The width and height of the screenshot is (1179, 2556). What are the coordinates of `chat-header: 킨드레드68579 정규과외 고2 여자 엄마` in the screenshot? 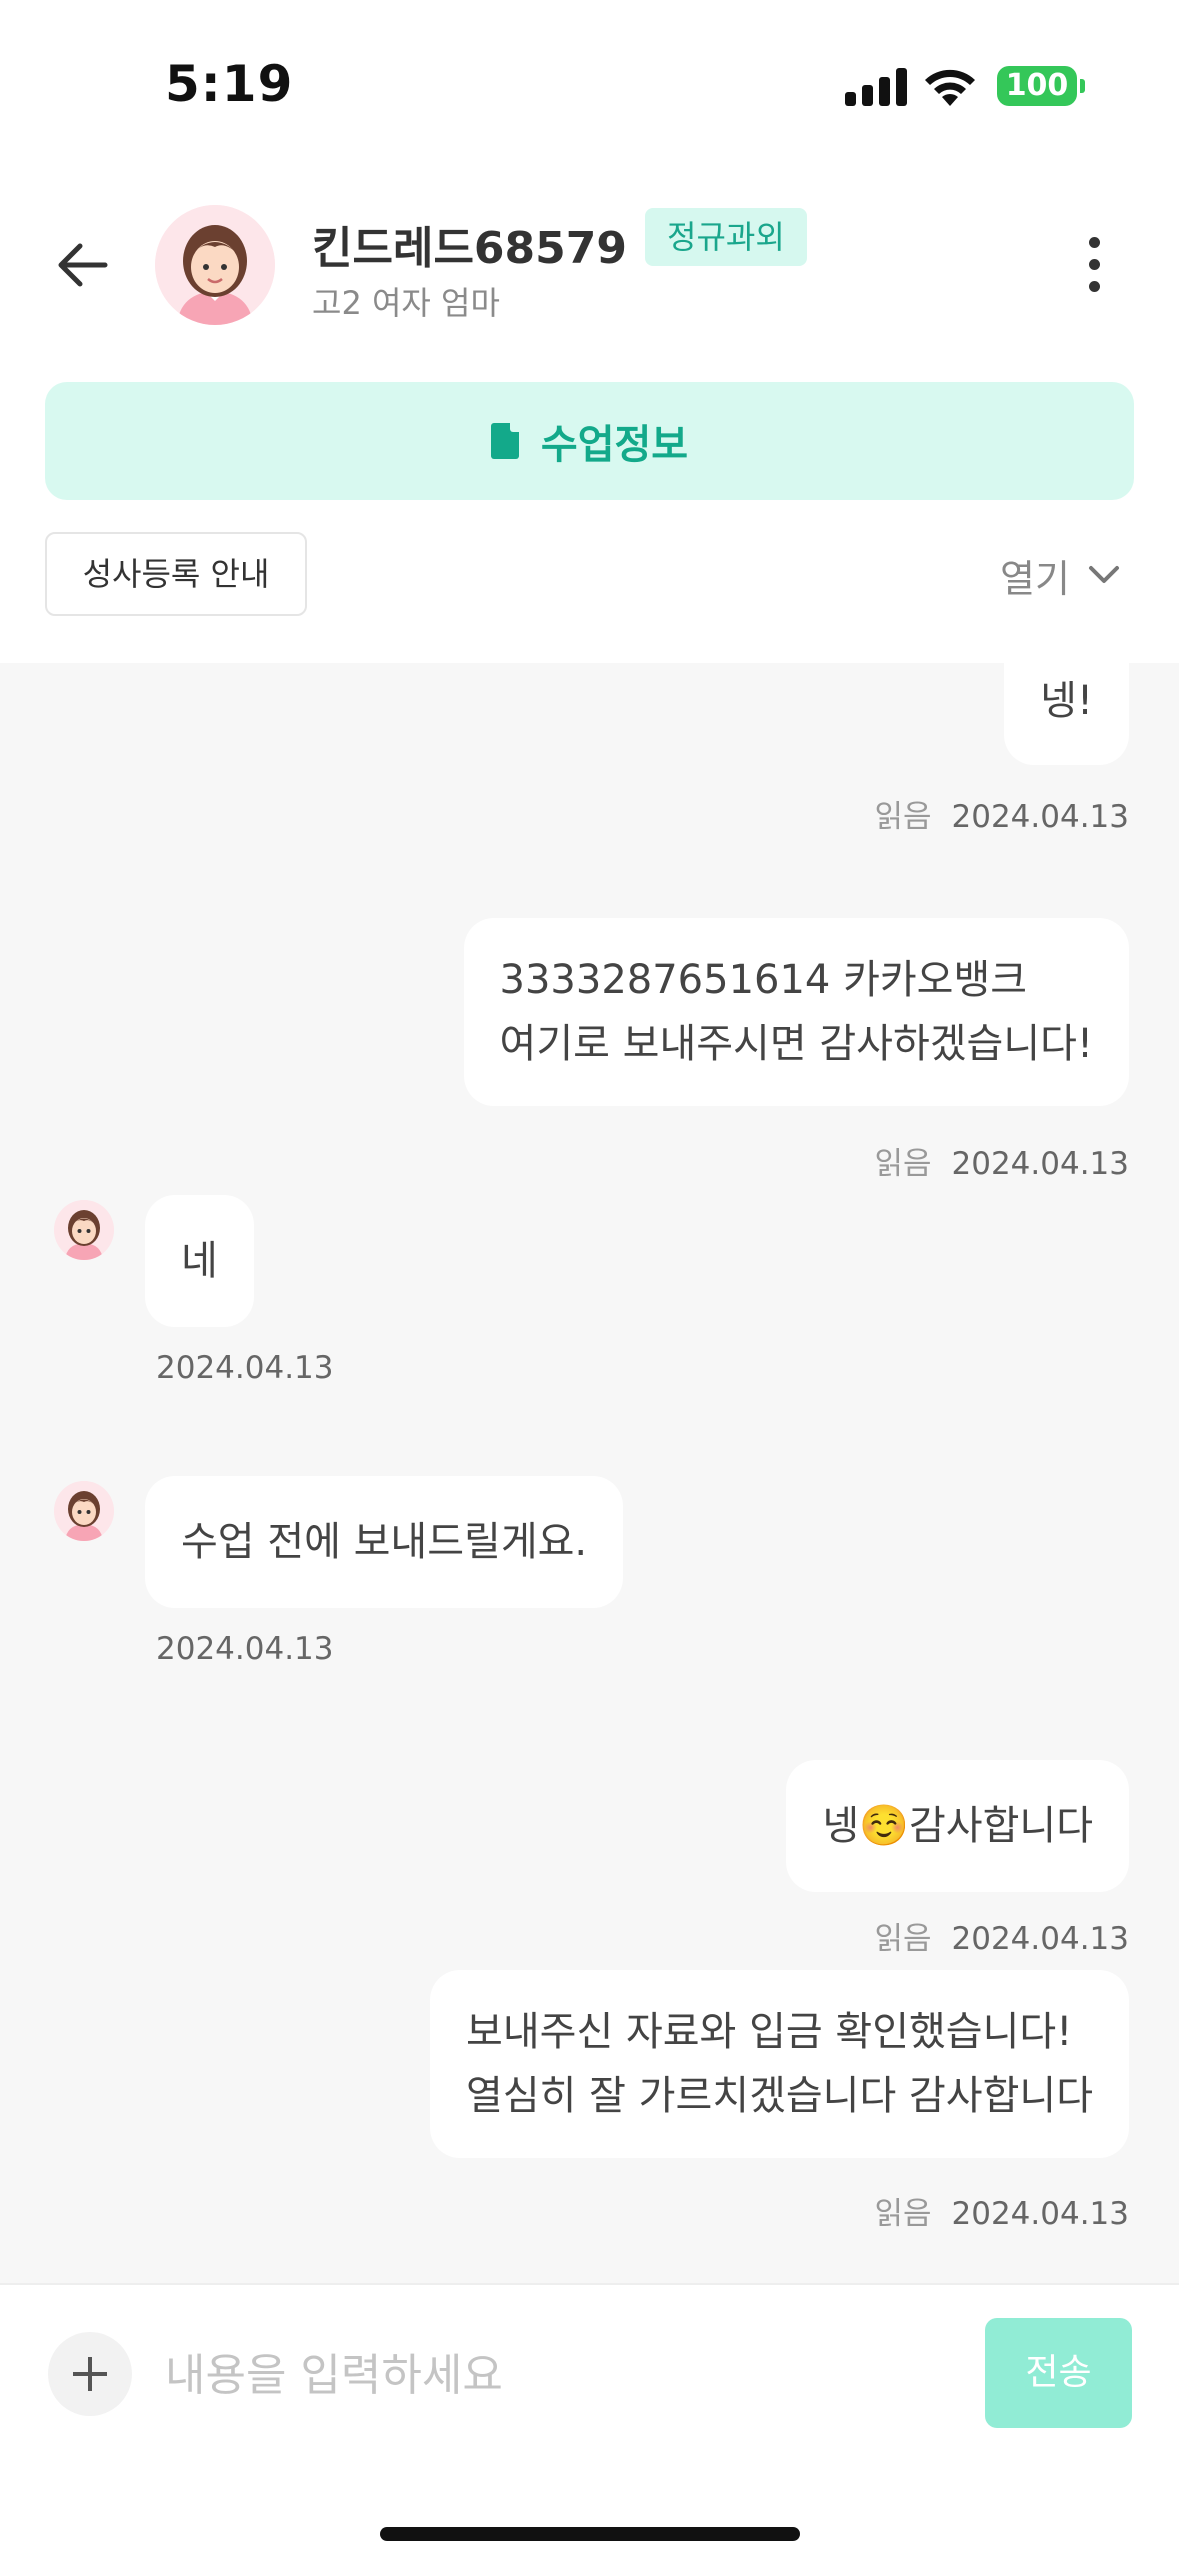 It's located at (589, 265).